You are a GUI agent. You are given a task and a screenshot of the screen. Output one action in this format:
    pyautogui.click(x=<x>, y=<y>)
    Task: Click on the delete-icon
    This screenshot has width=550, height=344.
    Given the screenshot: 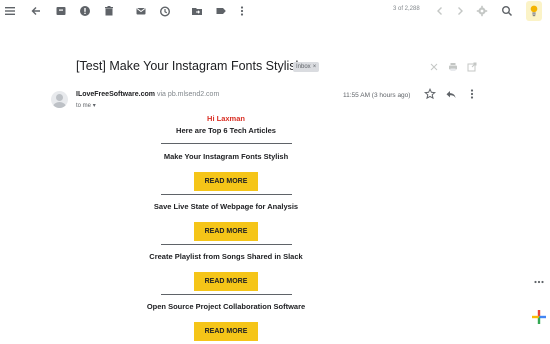 What is the action you would take?
    pyautogui.click(x=109, y=11)
    